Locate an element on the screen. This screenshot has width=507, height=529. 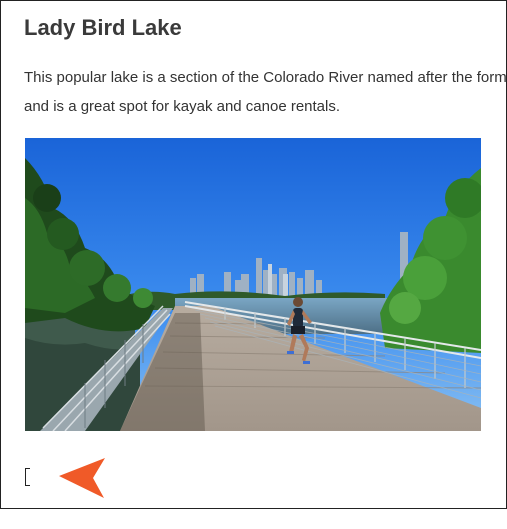
text-caret-icon is located at coordinates (27, 477).